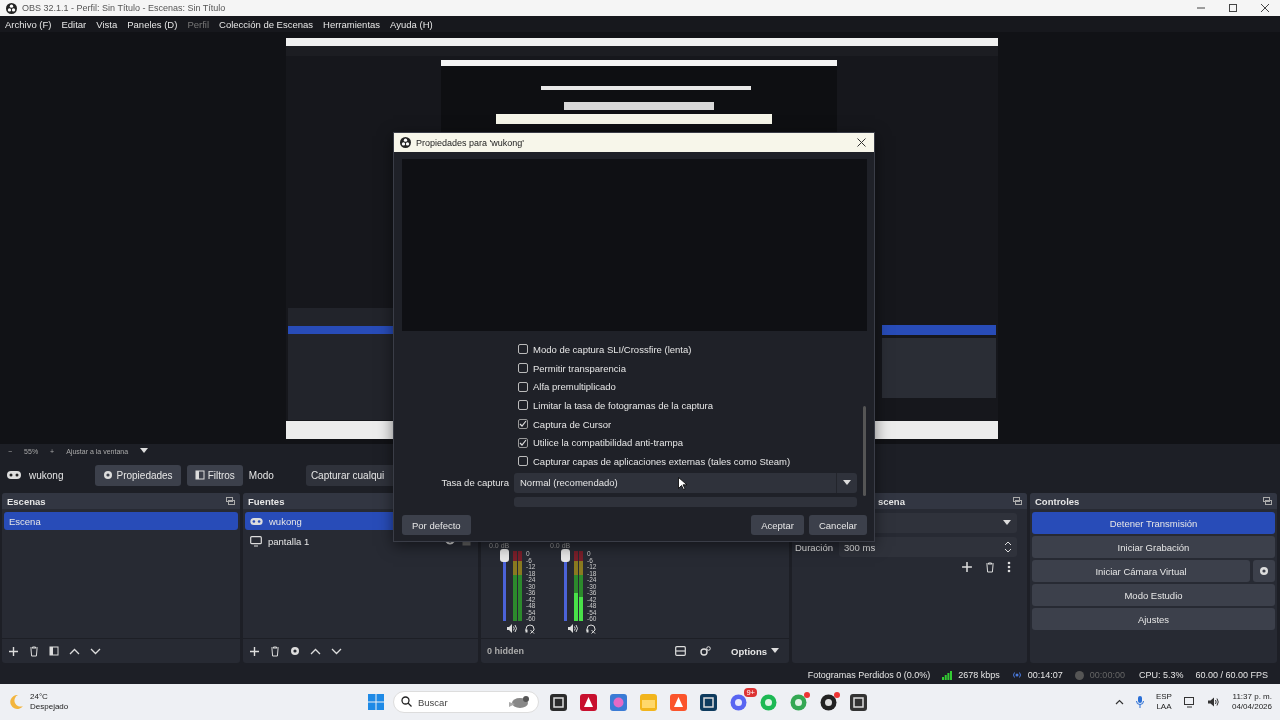 The height and width of the screenshot is (720, 1280). Describe the element at coordinates (1264, 571) in the screenshot. I see `settings-button` at that location.